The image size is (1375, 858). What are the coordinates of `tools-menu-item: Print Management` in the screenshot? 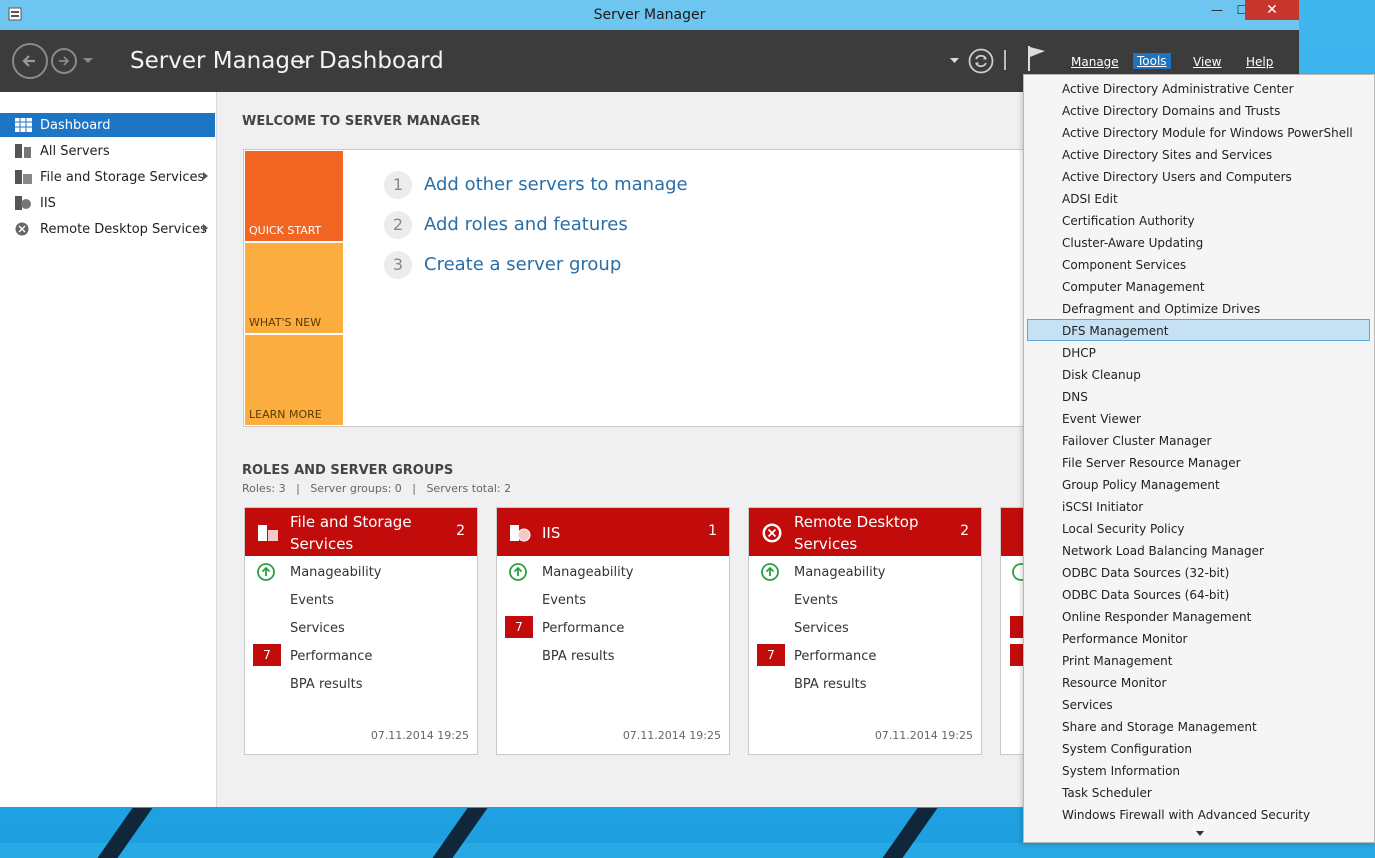 It's located at (1199, 660).